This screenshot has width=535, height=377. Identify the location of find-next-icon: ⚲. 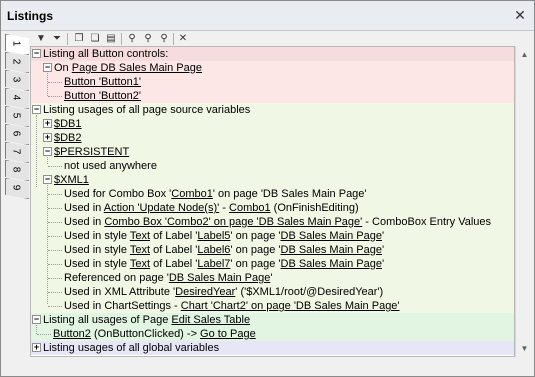
(148, 39).